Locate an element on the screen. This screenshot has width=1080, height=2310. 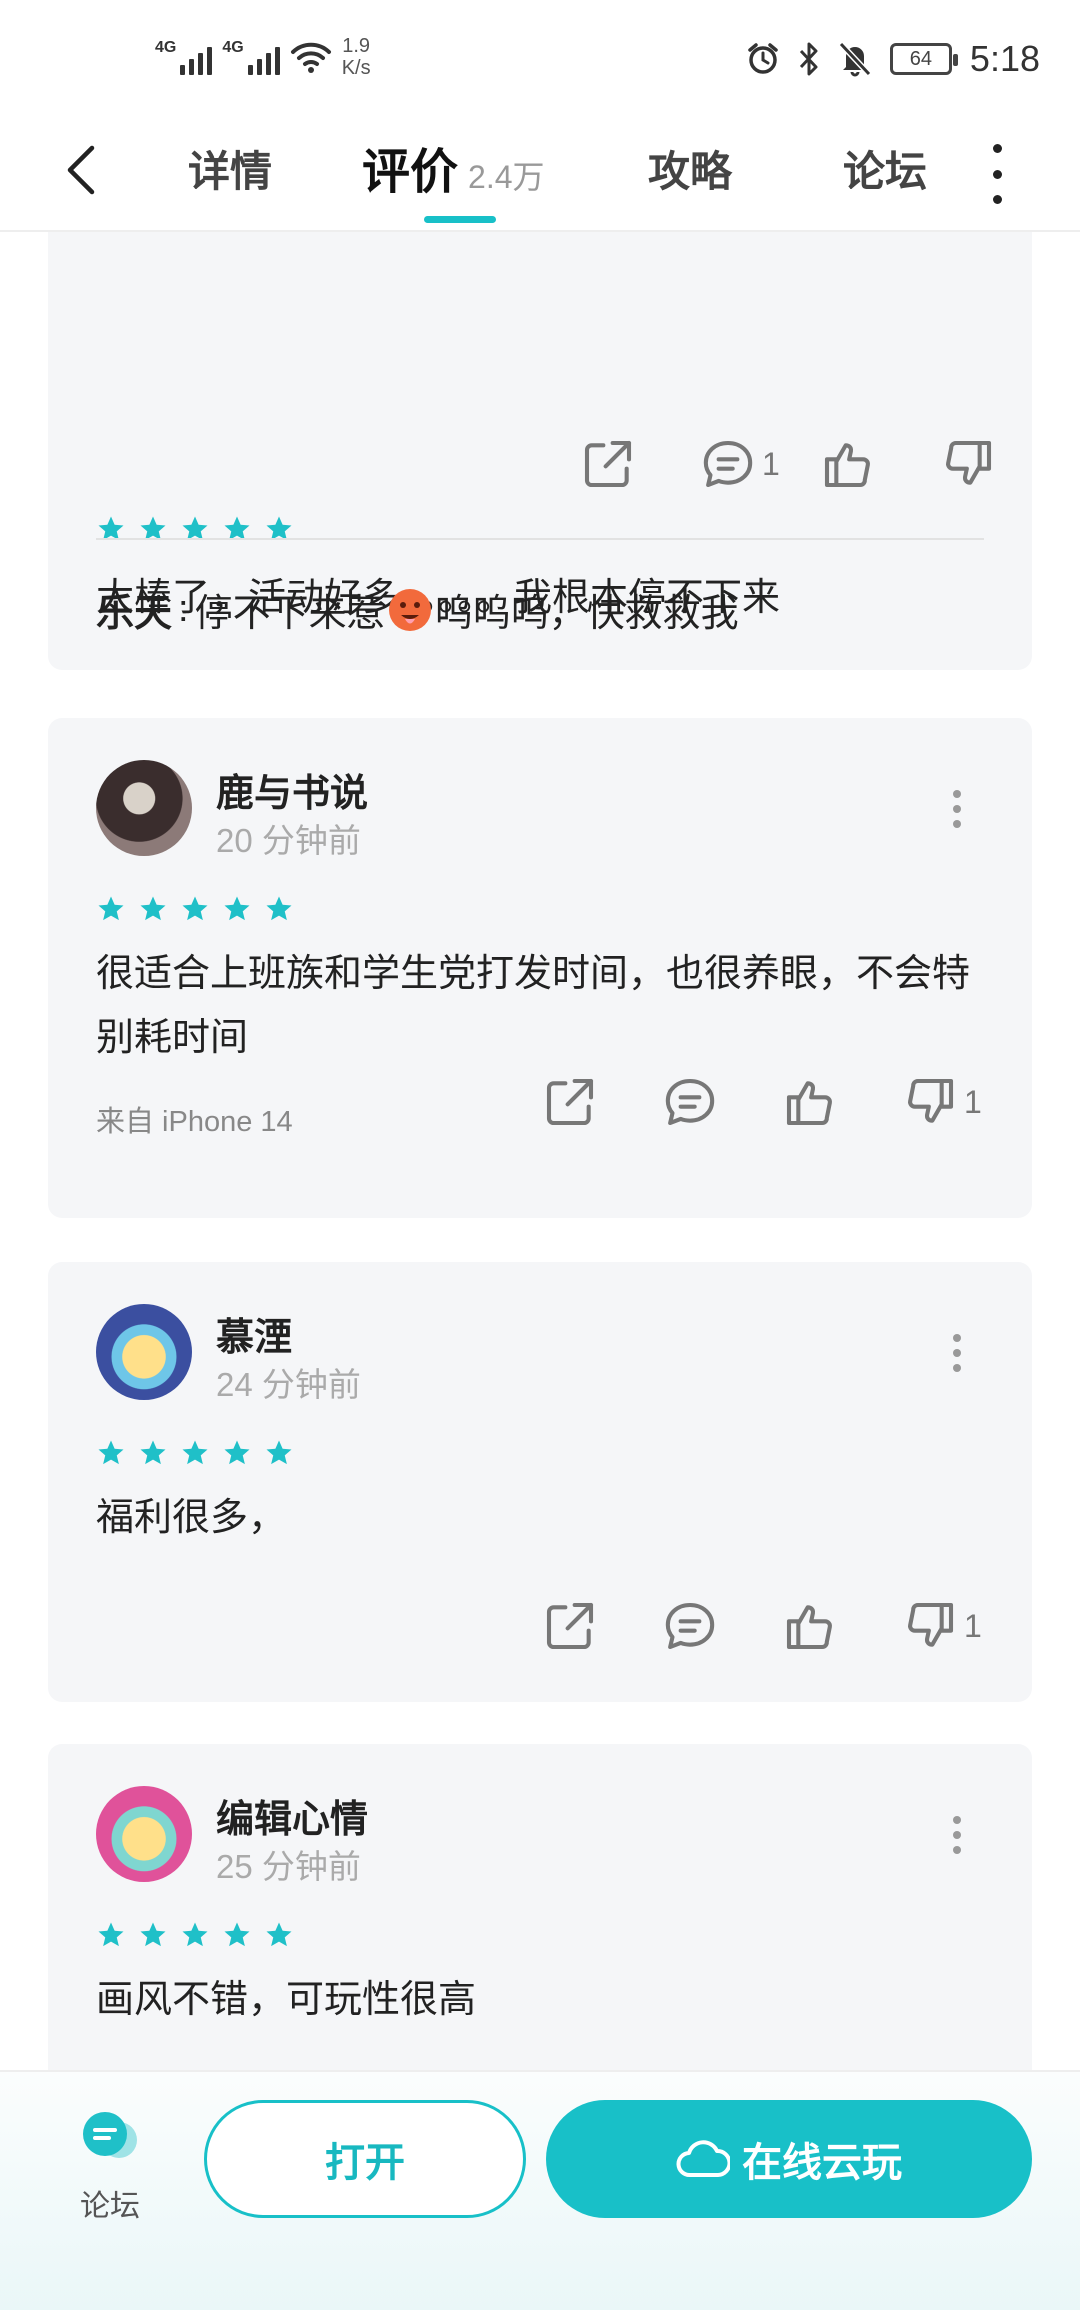
review-user-name: 编辑心情 is located at coordinates (292, 1815).